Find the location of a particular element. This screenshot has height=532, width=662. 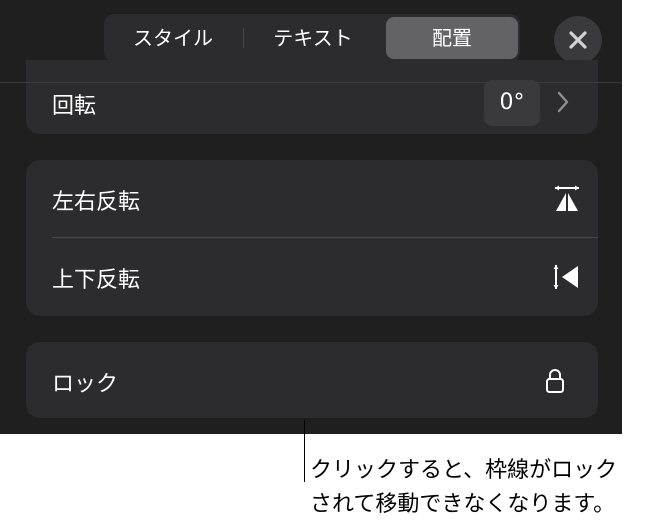

tab-bar: スタイル テキスト 配置 is located at coordinates (312, 38).